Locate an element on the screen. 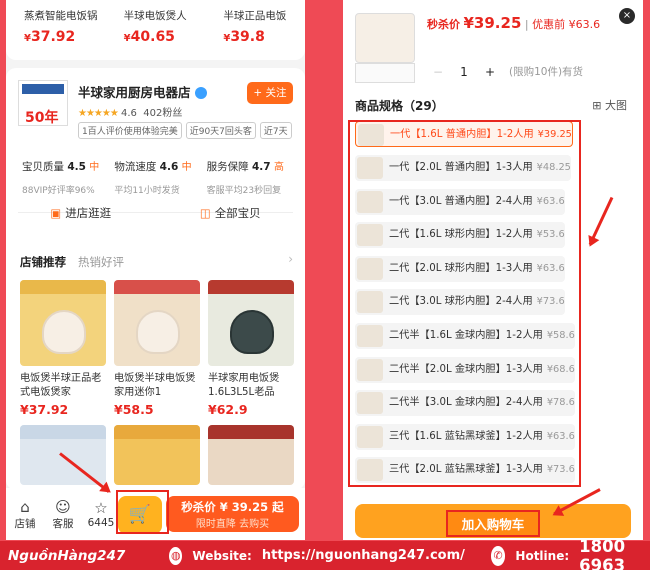 This screenshot has height=570, width=650. customer-service-button: ☺ 客服 is located at coordinates (63, 514).